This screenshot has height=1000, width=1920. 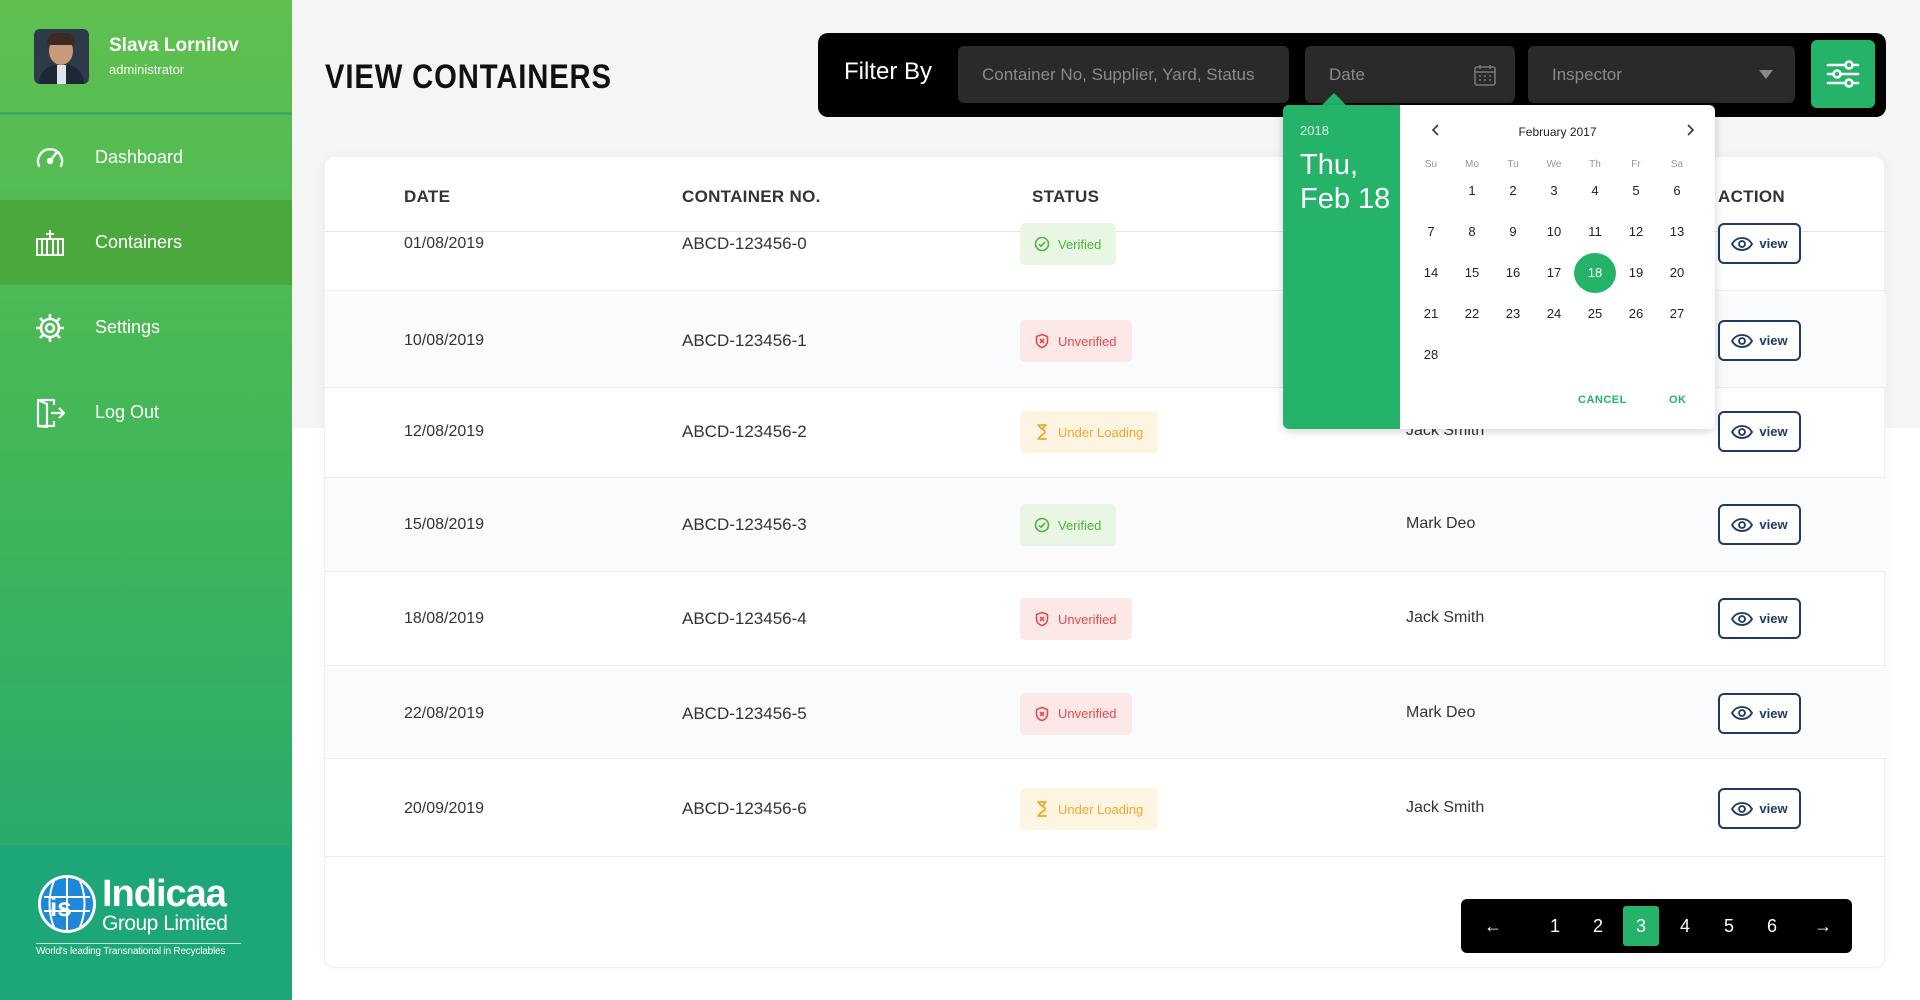 I want to click on calendar-day: 26, so click(x=1636, y=314).